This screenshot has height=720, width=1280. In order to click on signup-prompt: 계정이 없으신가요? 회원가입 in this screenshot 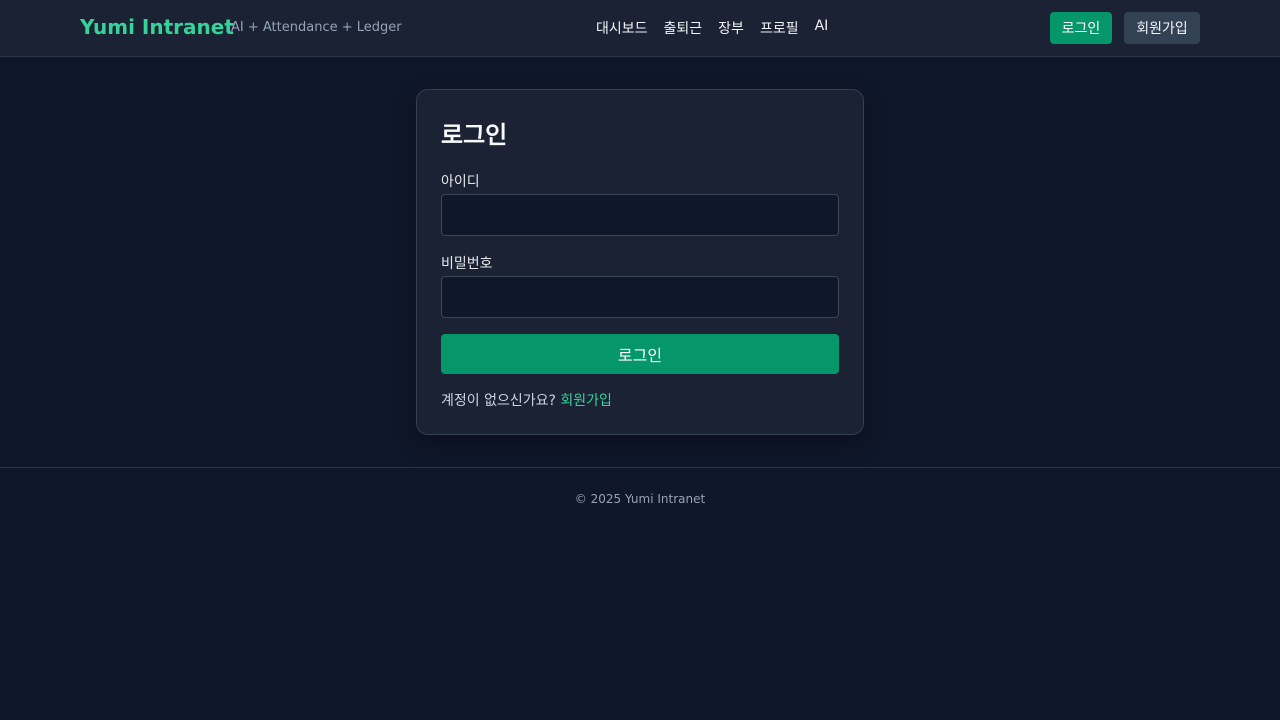, I will do `click(526, 400)`.